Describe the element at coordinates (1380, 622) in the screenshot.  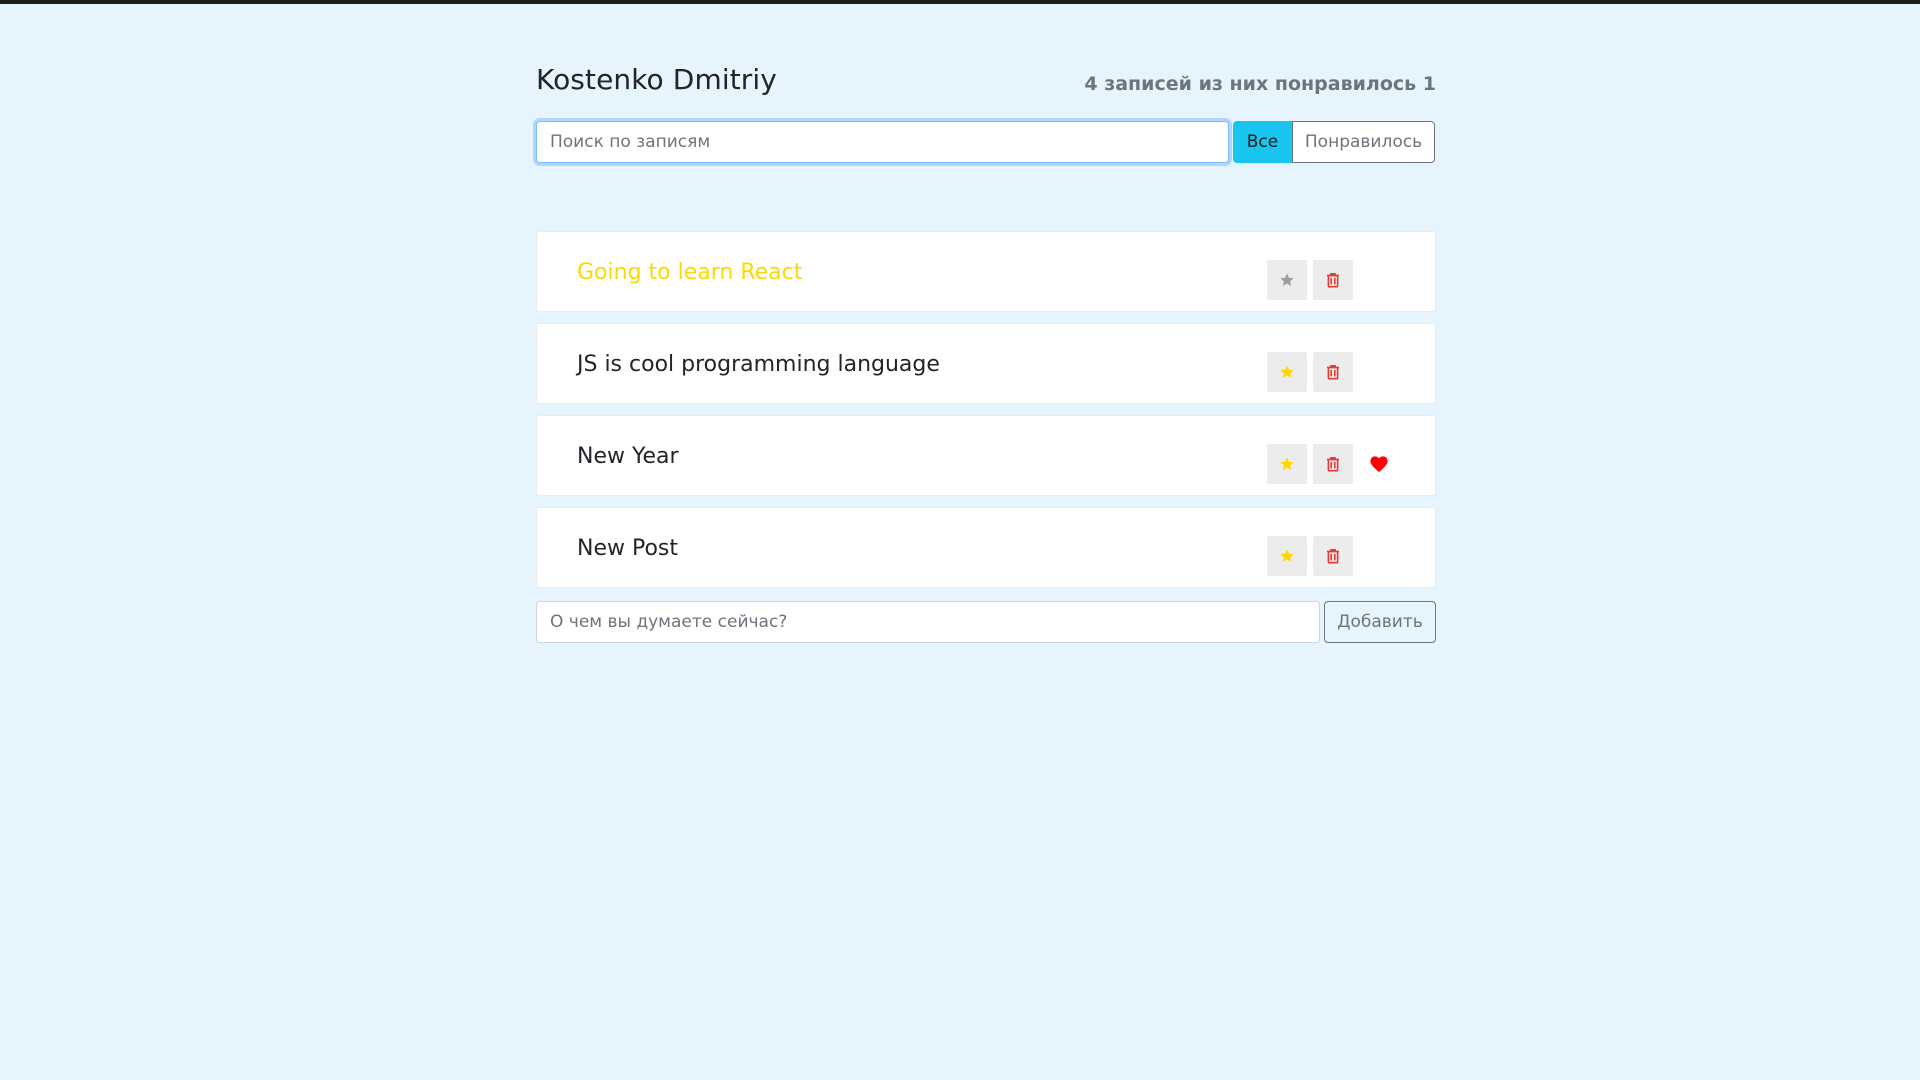
I see `add-post-button: Добавить` at that location.